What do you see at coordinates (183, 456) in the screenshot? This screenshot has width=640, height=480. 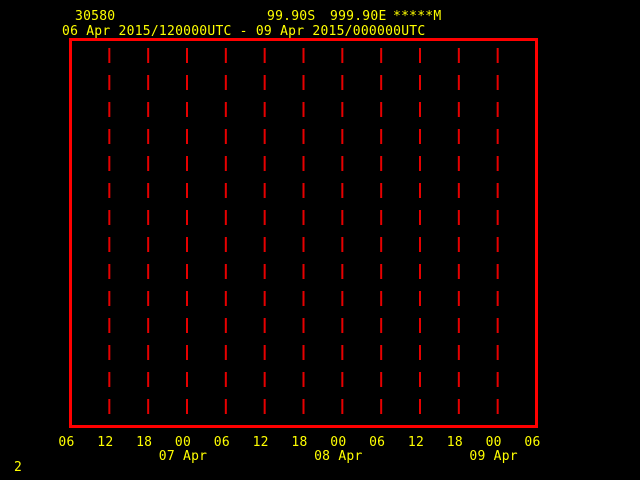 I see `x-date-label: 07 Apr` at bounding box center [183, 456].